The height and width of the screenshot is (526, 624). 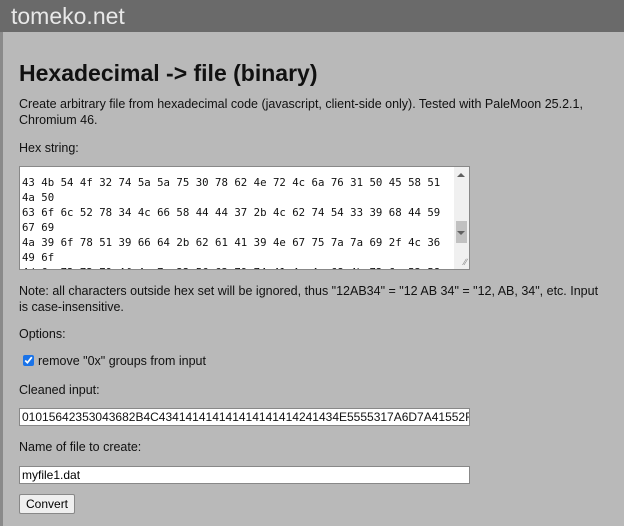 What do you see at coordinates (68, 16) in the screenshot?
I see `site-logo: tomeko.net` at bounding box center [68, 16].